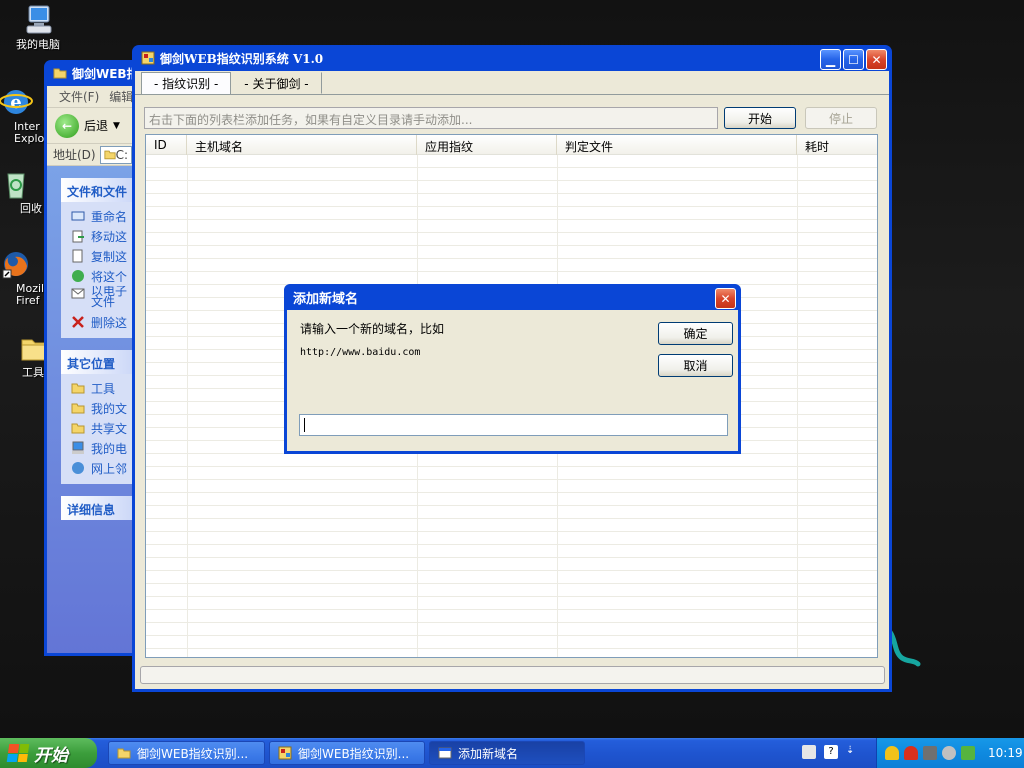  What do you see at coordinates (837, 145) in the screenshot?
I see `column-header-time: 耗时` at bounding box center [837, 145].